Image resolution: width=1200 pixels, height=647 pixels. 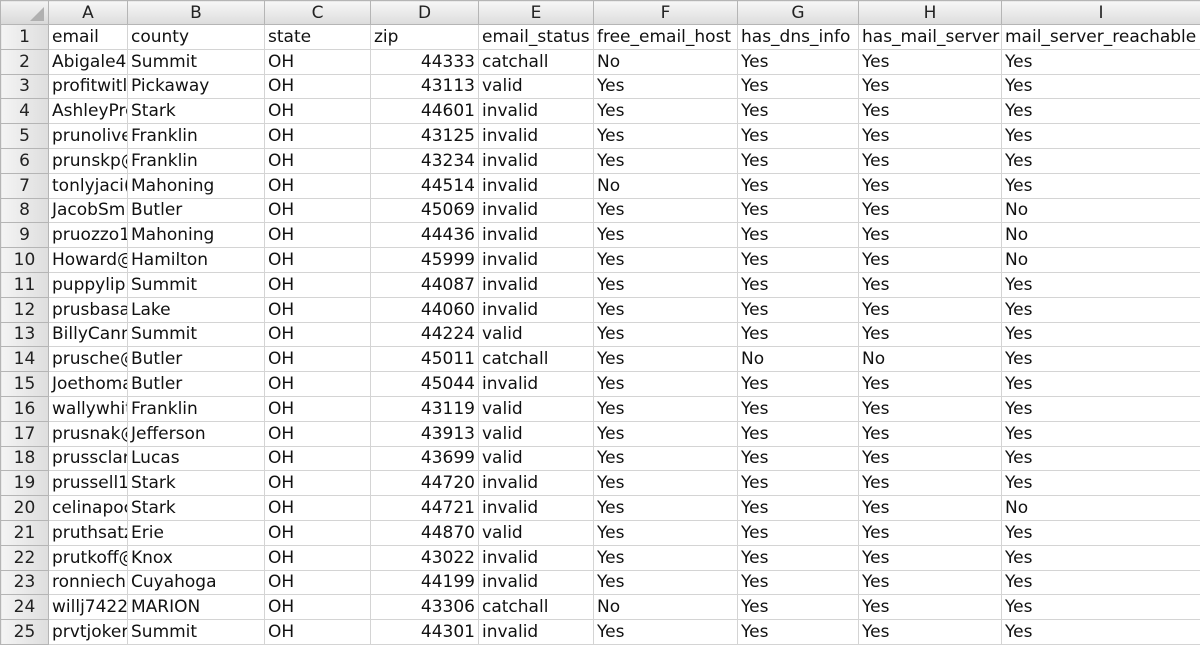 What do you see at coordinates (24, 111) in the screenshot?
I see `row-header: 4` at bounding box center [24, 111].